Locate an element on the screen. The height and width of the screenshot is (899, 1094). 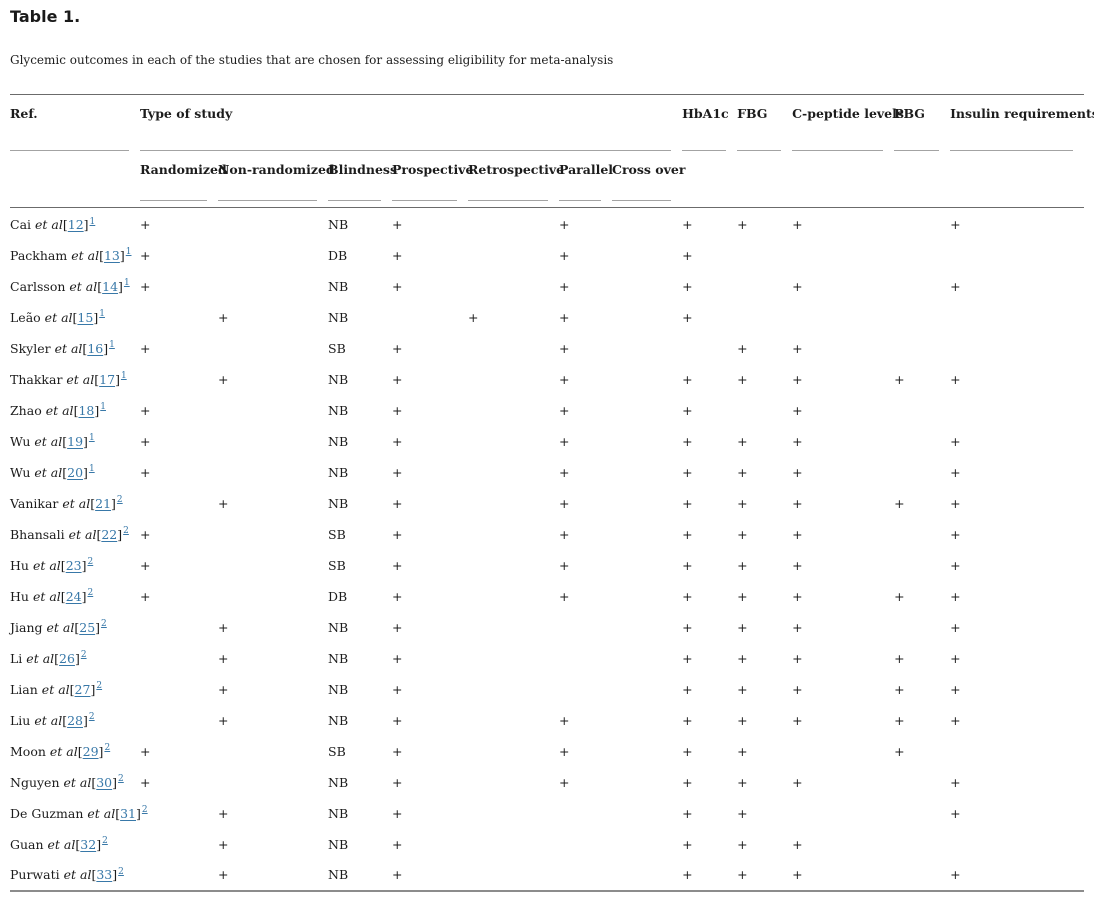
reference-link: 17 is located at coordinates (107, 379).